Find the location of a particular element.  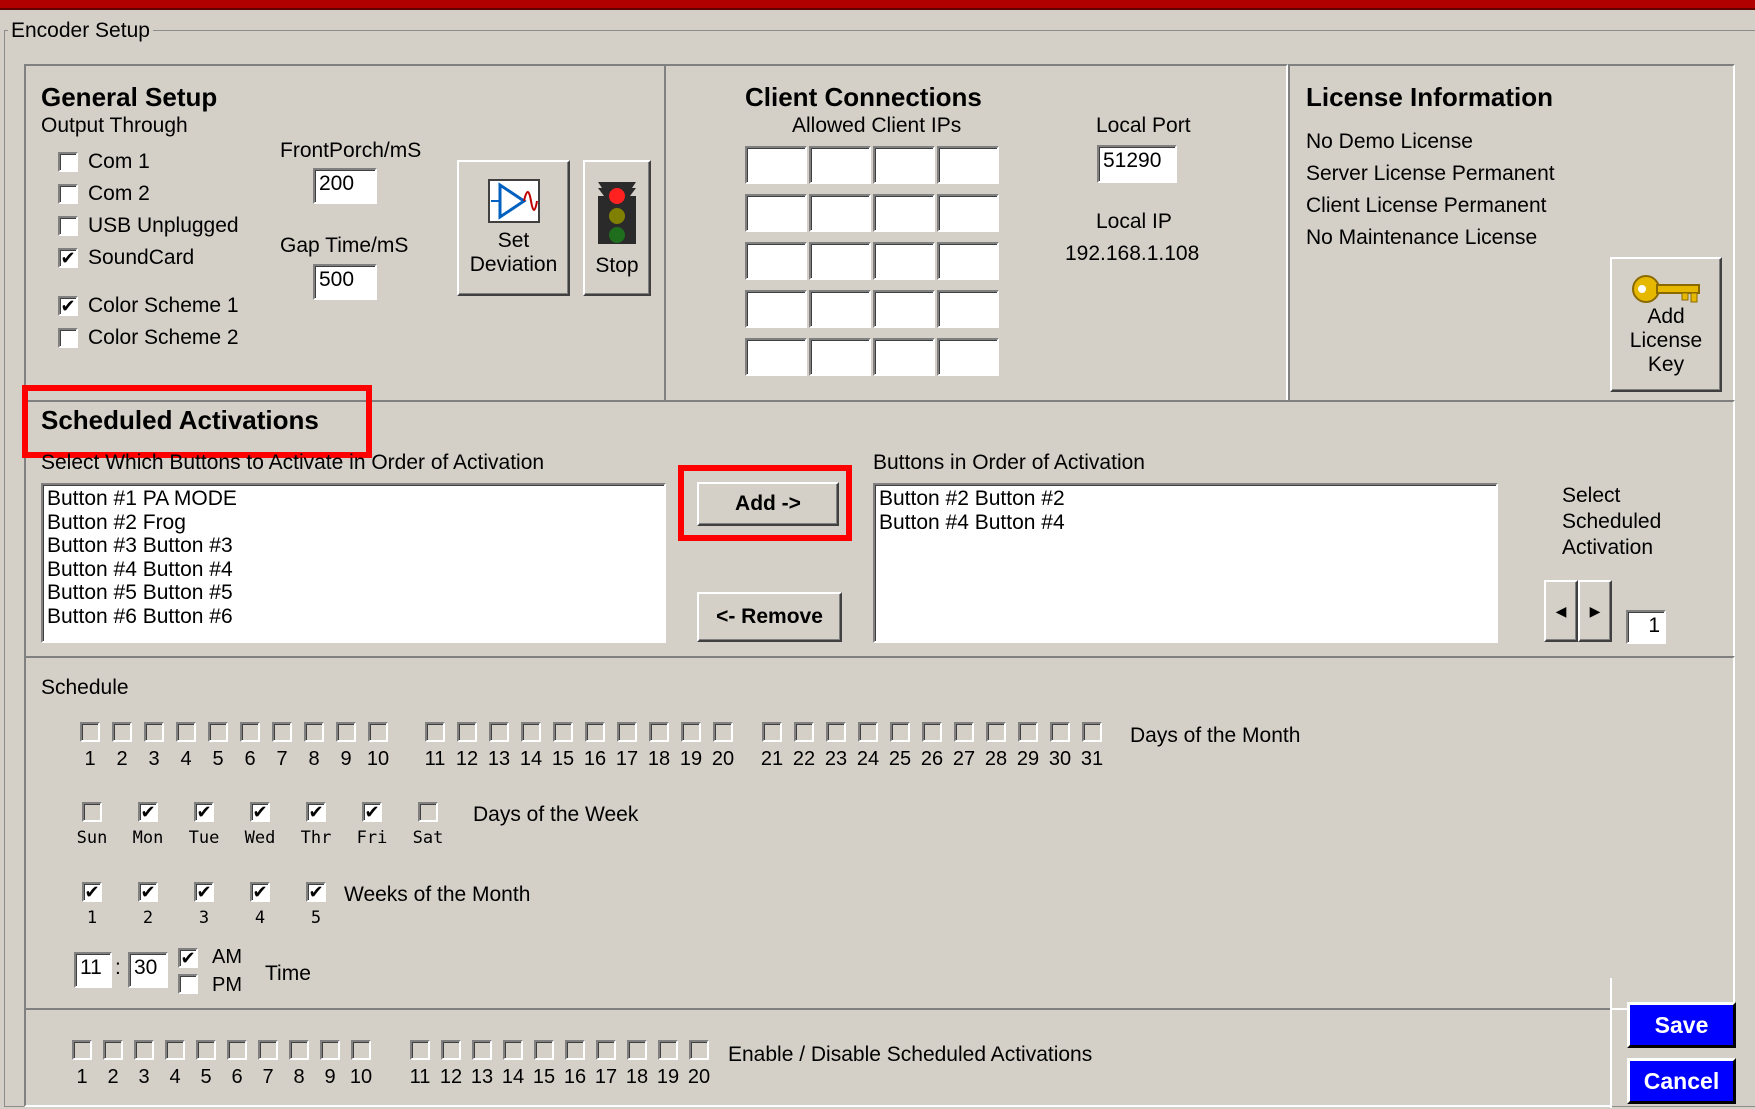

scheduled-activation-number: 1 is located at coordinates (1646, 627).